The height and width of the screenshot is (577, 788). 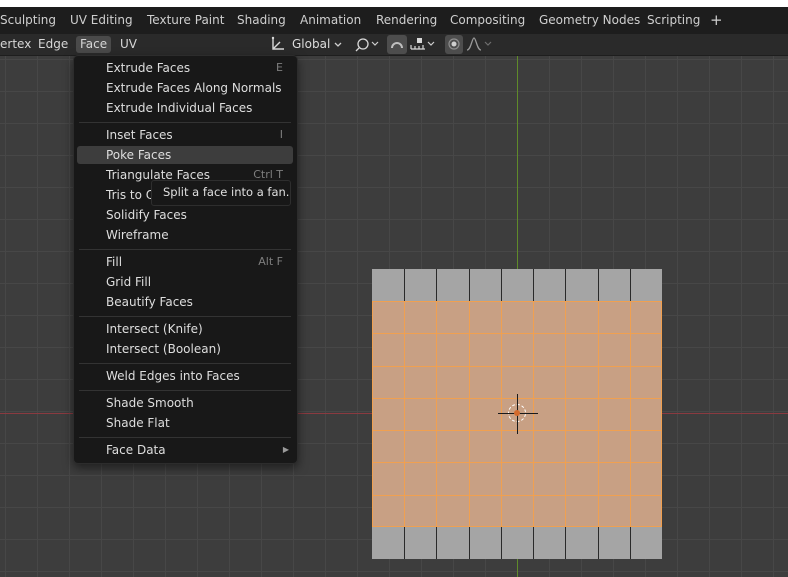 I want to click on tab-sculpting: Sculpting, so click(x=28, y=20).